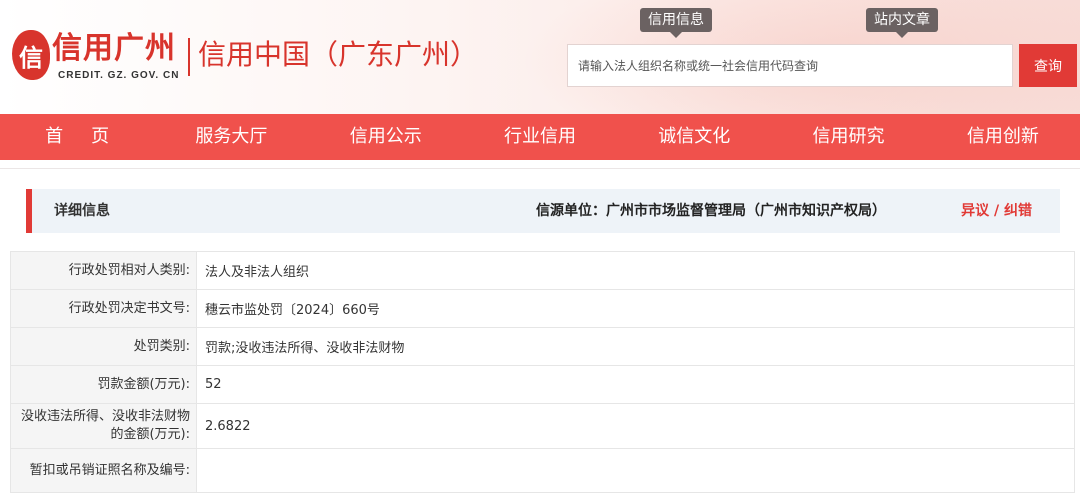  Describe the element at coordinates (902, 23) in the screenshot. I see `search-tab-site-articles: 站内文章` at that location.